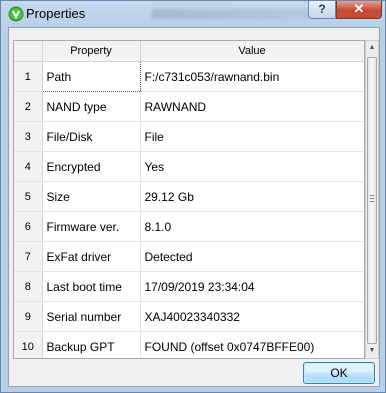 This screenshot has height=393, width=386. I want to click on table-row: 4 Encrypted Yes, so click(189, 166).